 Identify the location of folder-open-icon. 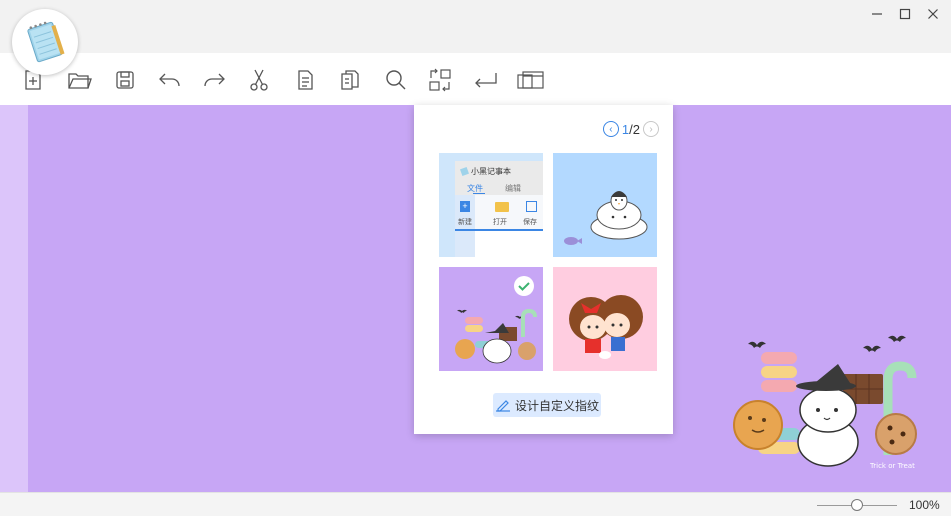
(80, 81).